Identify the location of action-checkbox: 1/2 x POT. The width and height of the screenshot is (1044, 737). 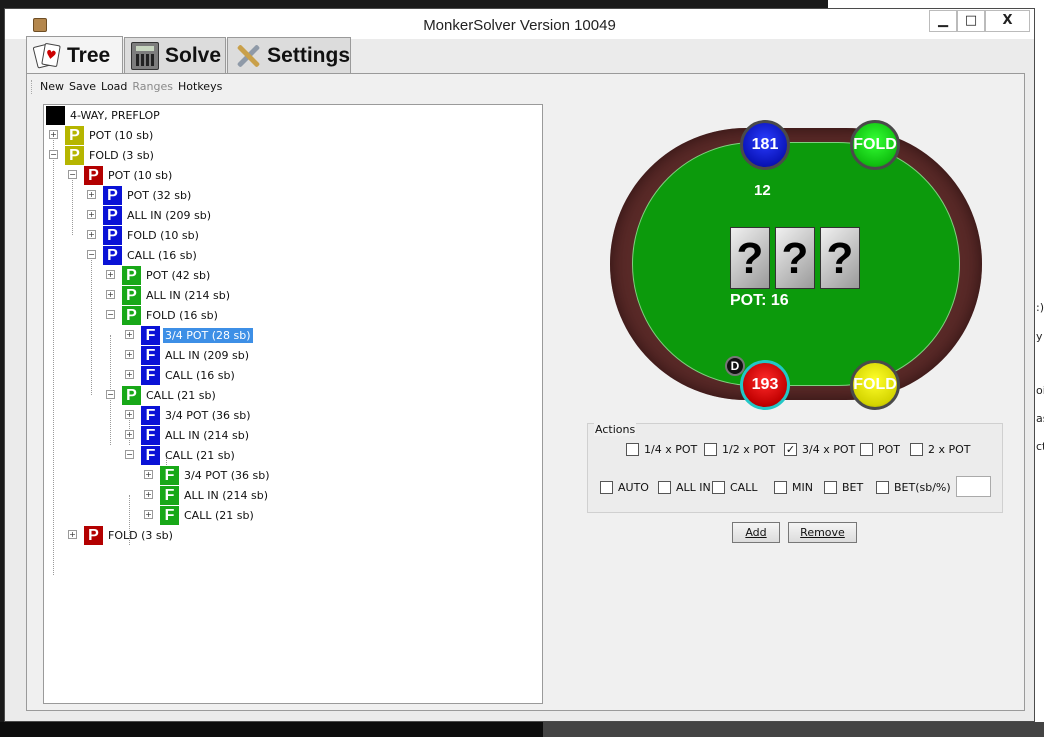
(739, 449).